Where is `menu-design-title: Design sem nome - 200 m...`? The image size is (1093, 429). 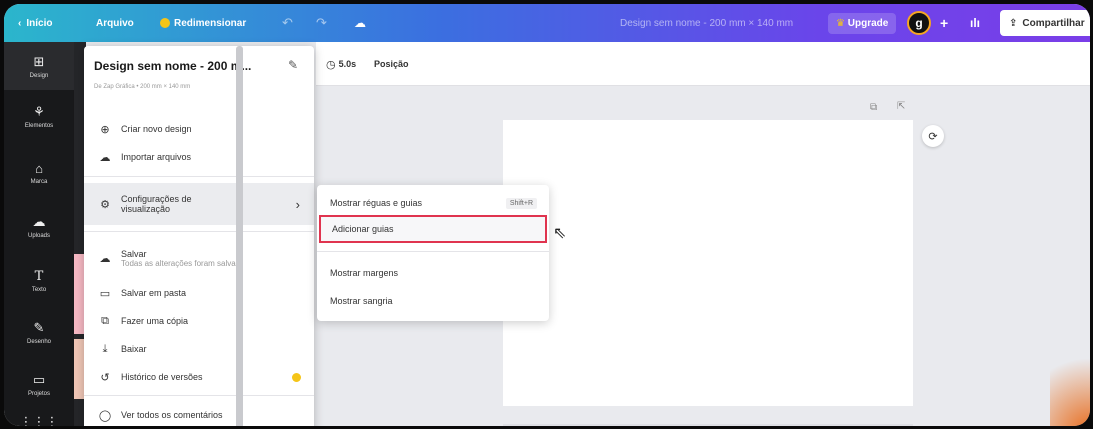
menu-design-title: Design sem nome - 200 m... is located at coordinates (172, 66).